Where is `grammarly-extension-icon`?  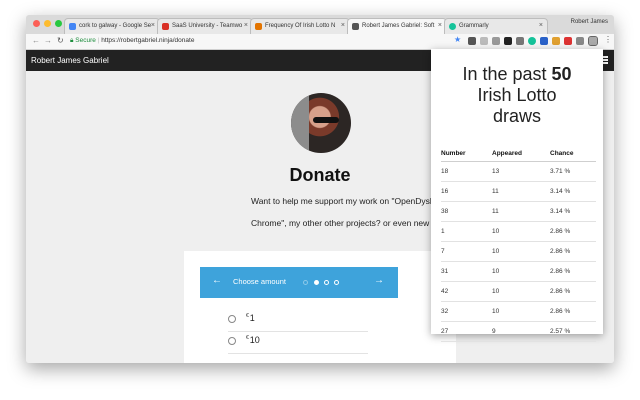 grammarly-extension-icon is located at coordinates (532, 41).